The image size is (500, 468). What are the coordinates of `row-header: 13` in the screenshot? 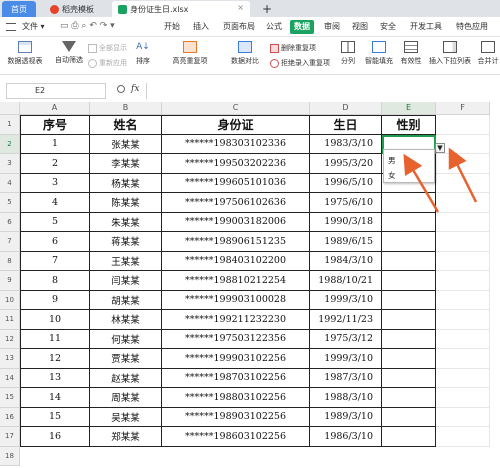 It's located at (10, 359).